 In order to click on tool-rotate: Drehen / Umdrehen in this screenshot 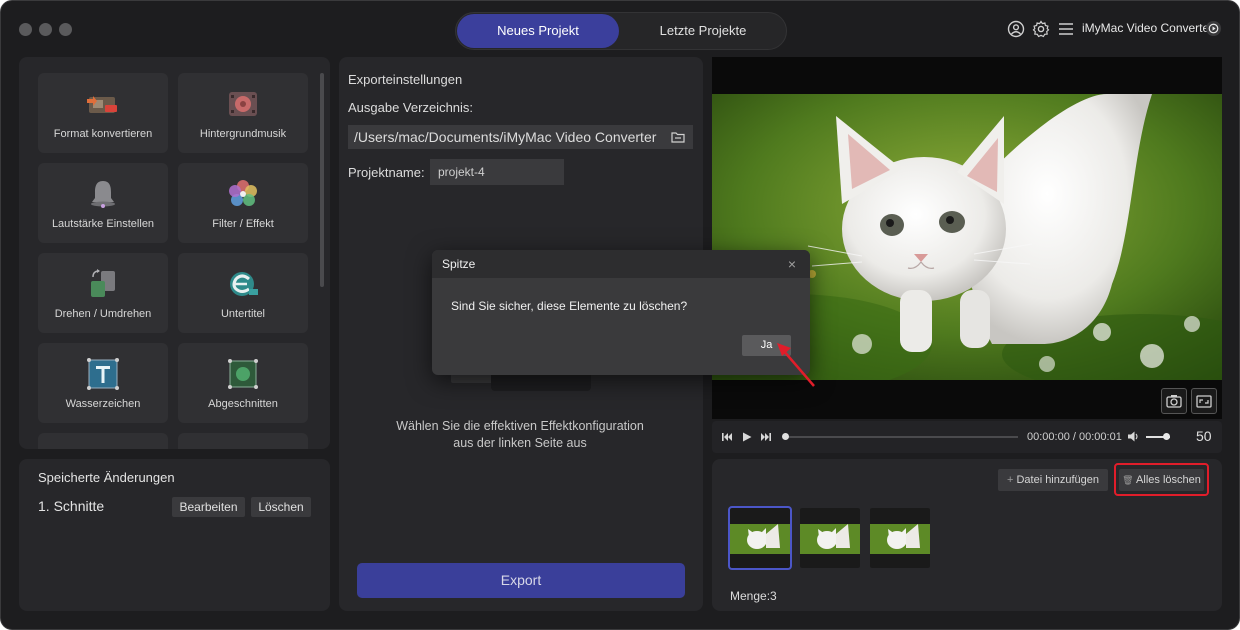, I will do `click(103, 293)`.